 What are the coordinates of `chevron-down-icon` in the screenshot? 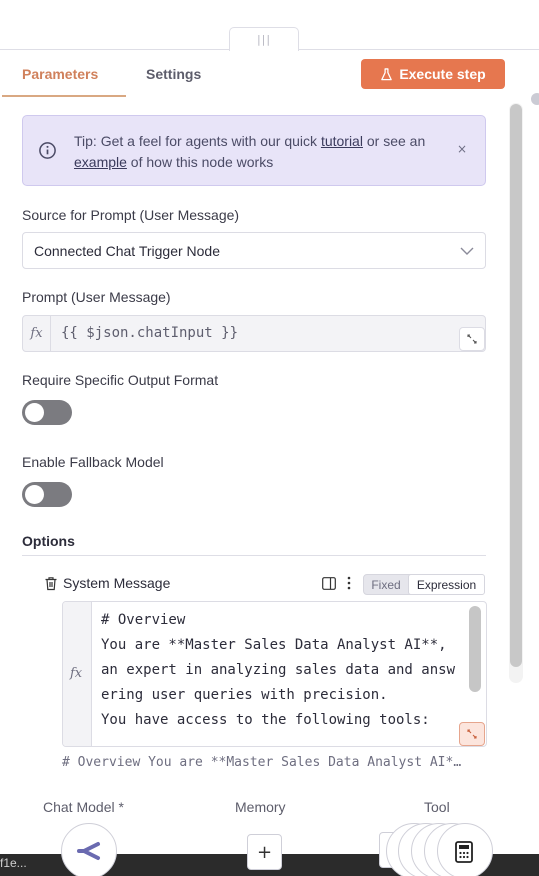 It's located at (467, 251).